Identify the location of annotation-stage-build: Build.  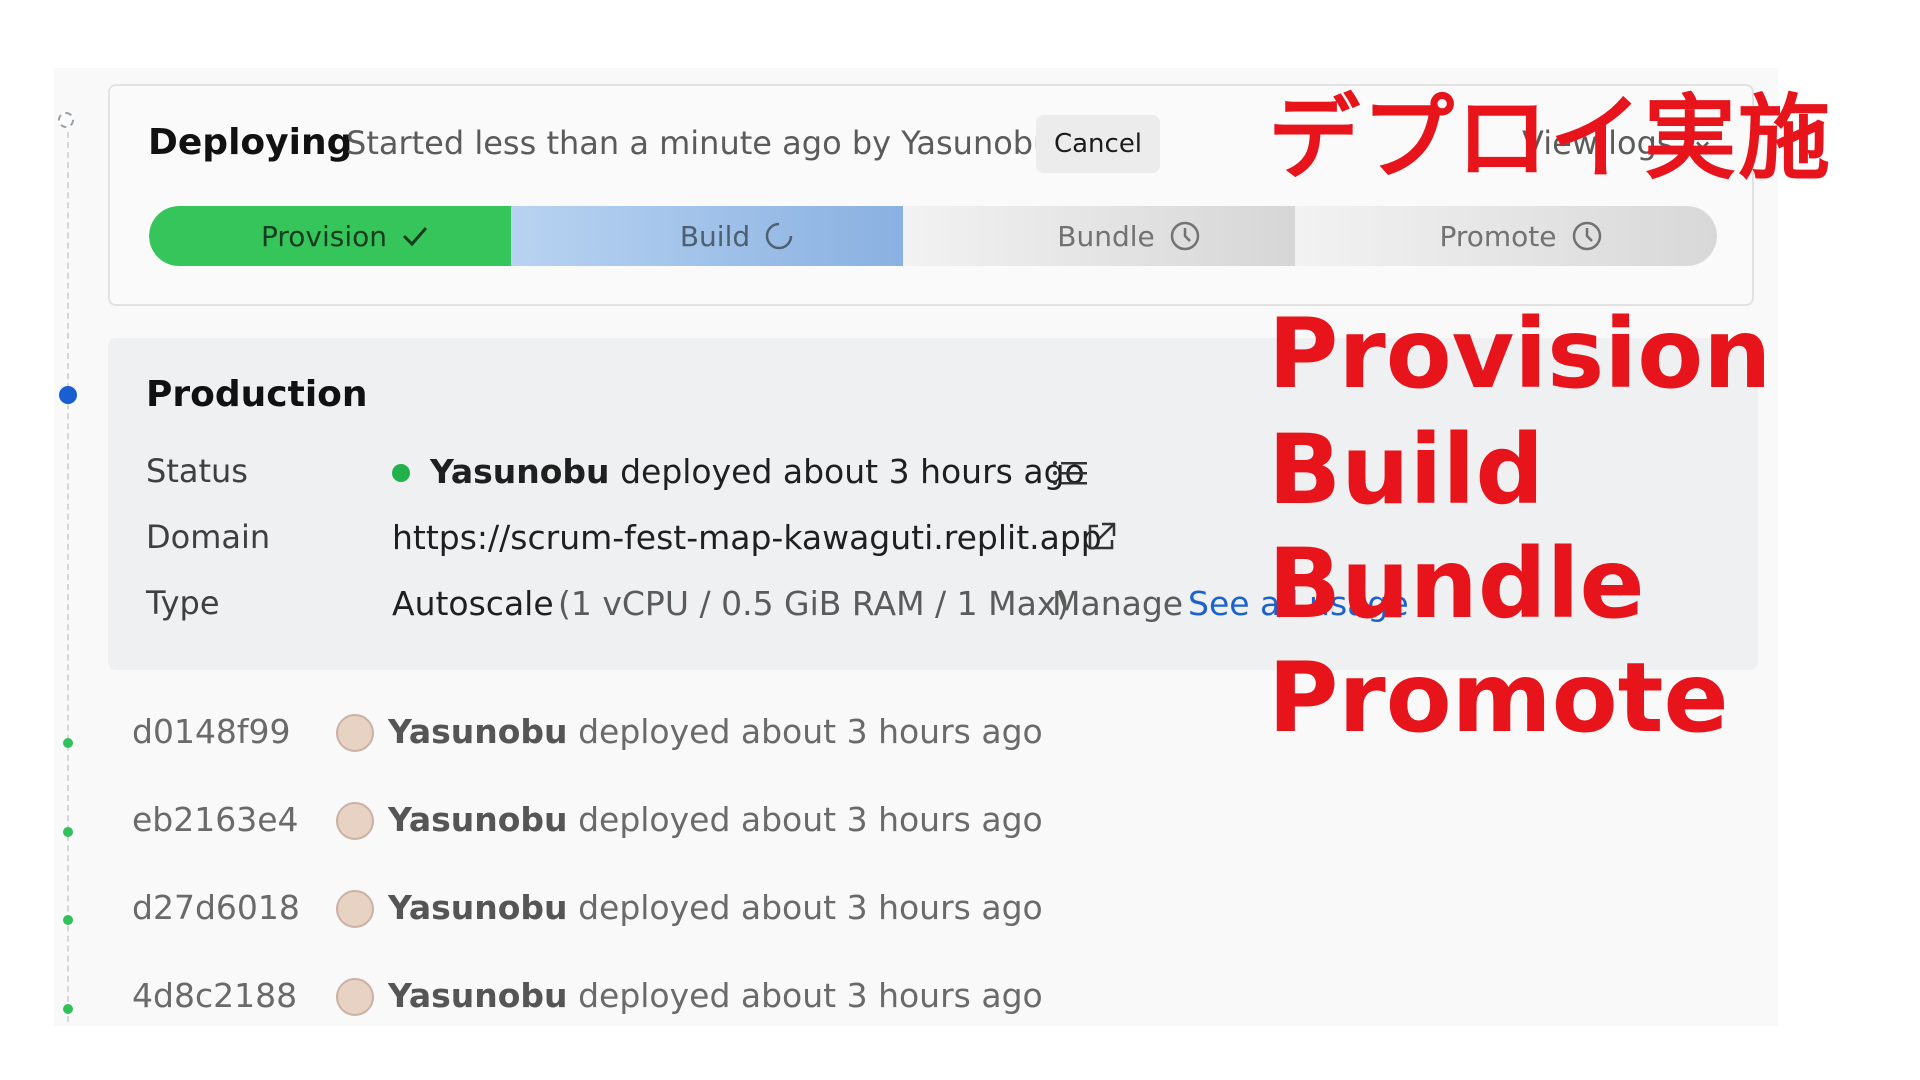
(1406, 470).